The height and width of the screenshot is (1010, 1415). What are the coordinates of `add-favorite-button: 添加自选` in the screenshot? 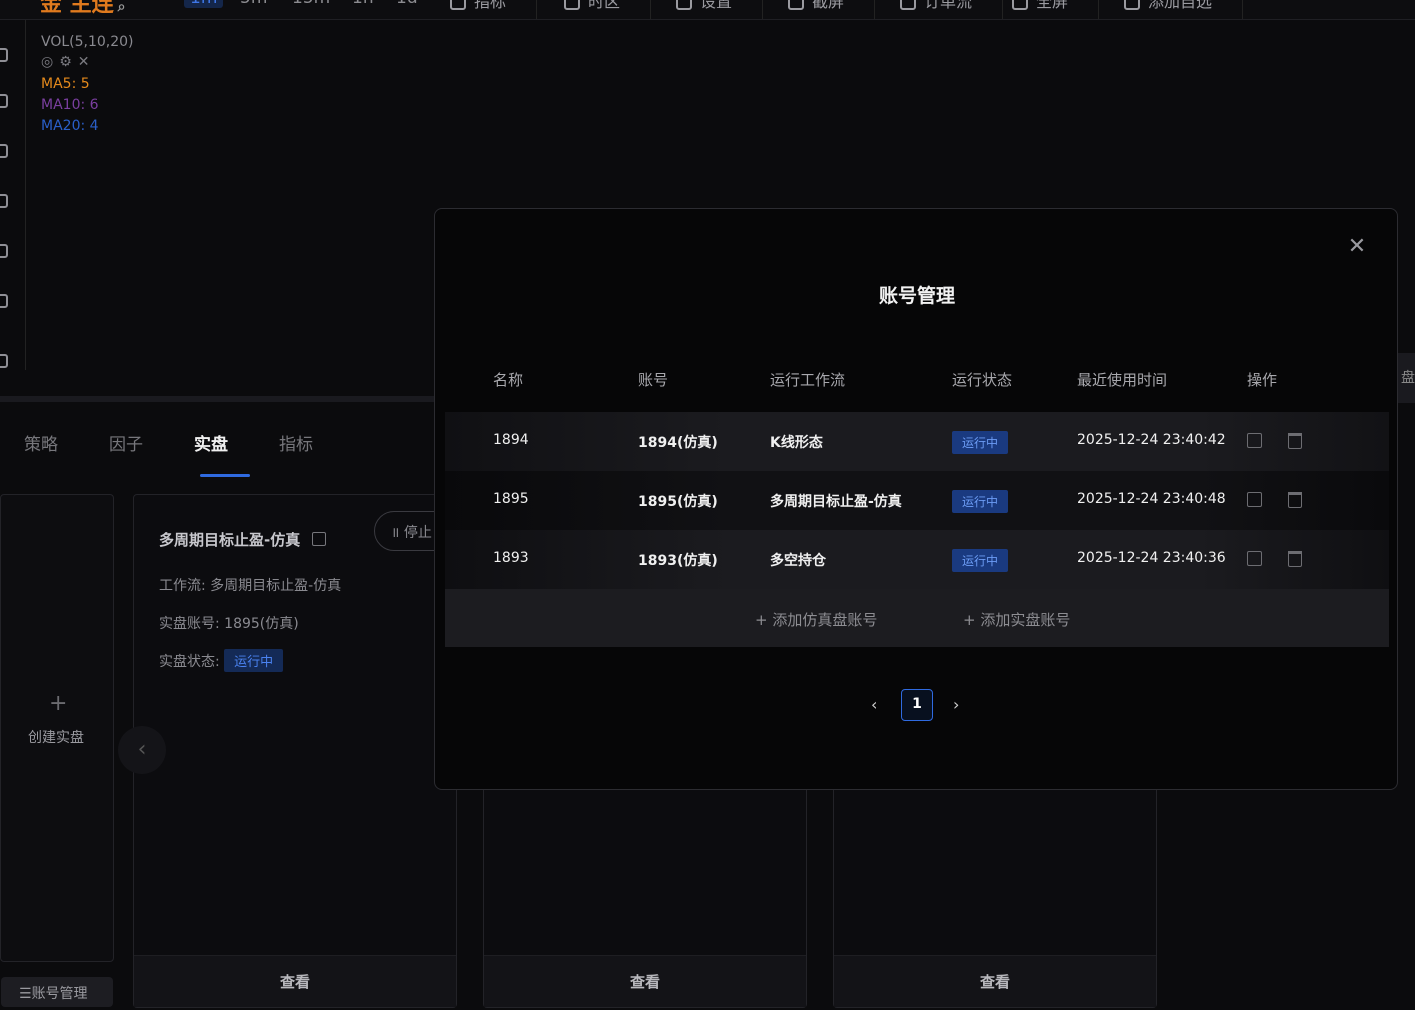 It's located at (1184, 9).